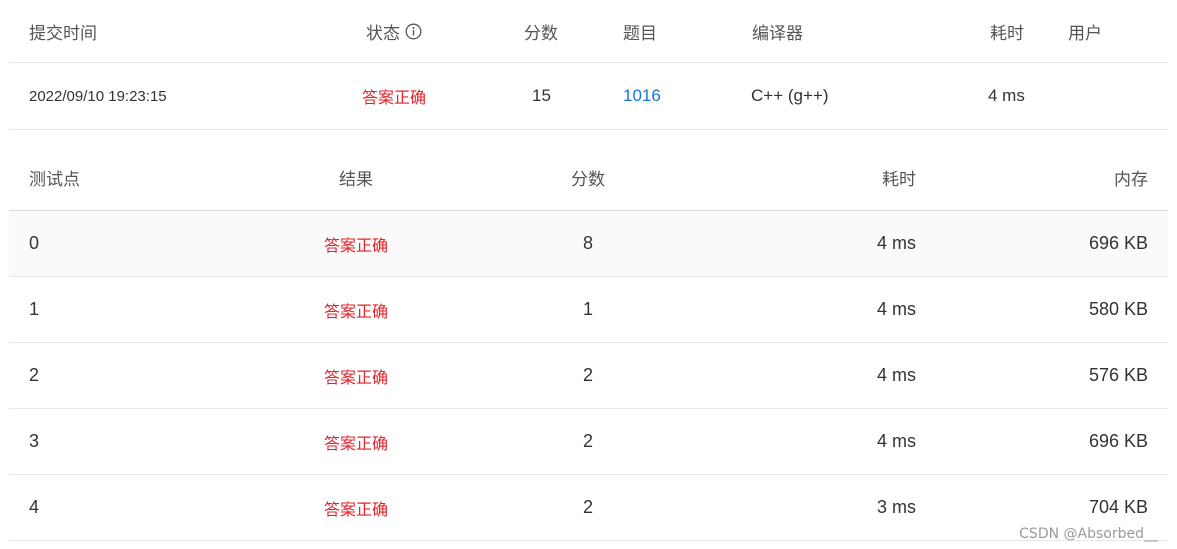  Describe the element at coordinates (383, 33) in the screenshot. I see `header-status: 状态` at that location.